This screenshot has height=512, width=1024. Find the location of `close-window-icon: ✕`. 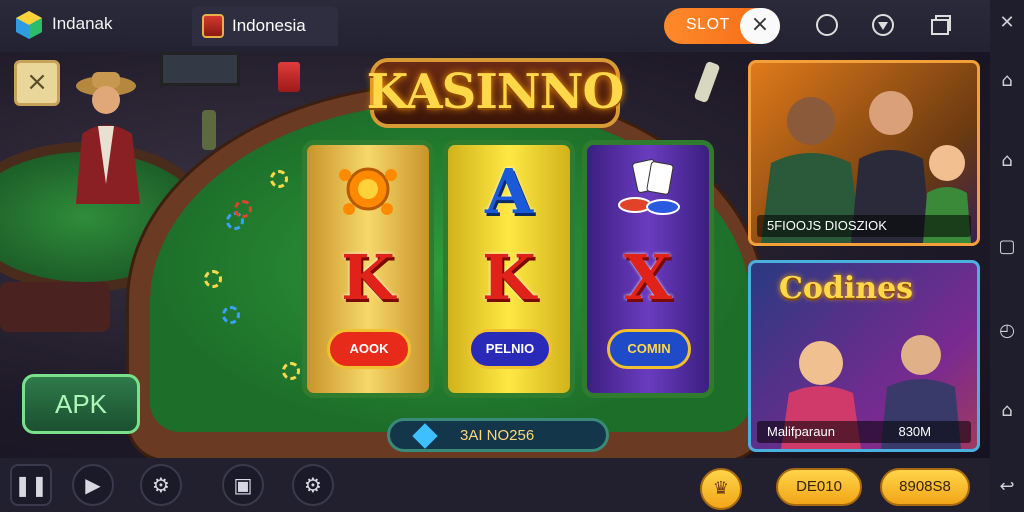

close-window-icon: ✕ is located at coordinates (1007, 23).